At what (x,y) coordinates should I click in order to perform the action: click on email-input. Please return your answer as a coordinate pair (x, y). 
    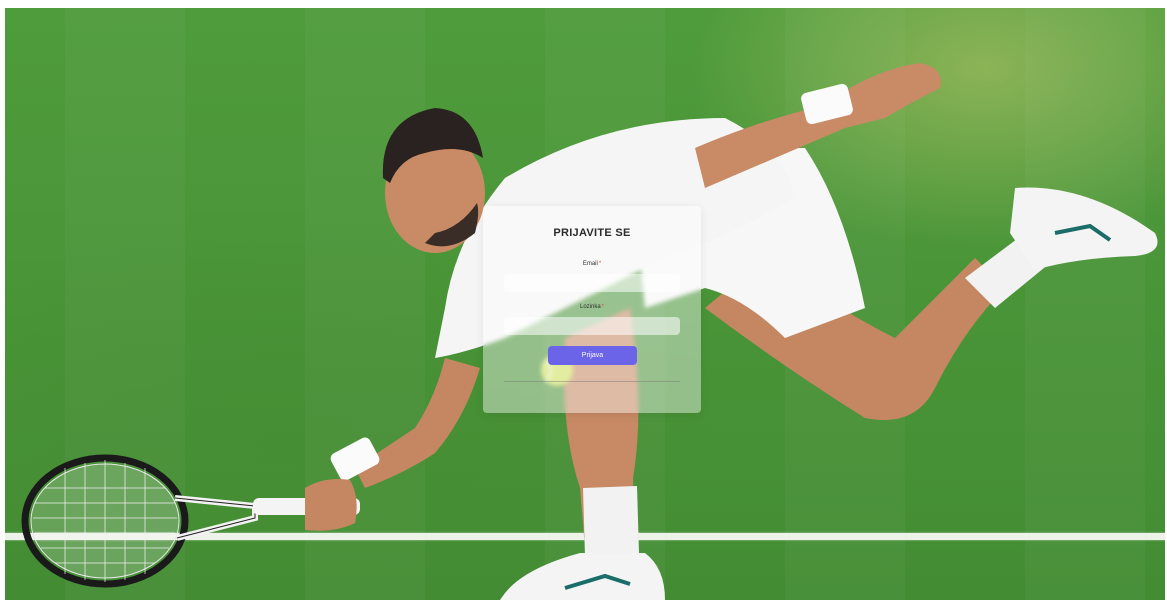
    Looking at the image, I should click on (592, 283).